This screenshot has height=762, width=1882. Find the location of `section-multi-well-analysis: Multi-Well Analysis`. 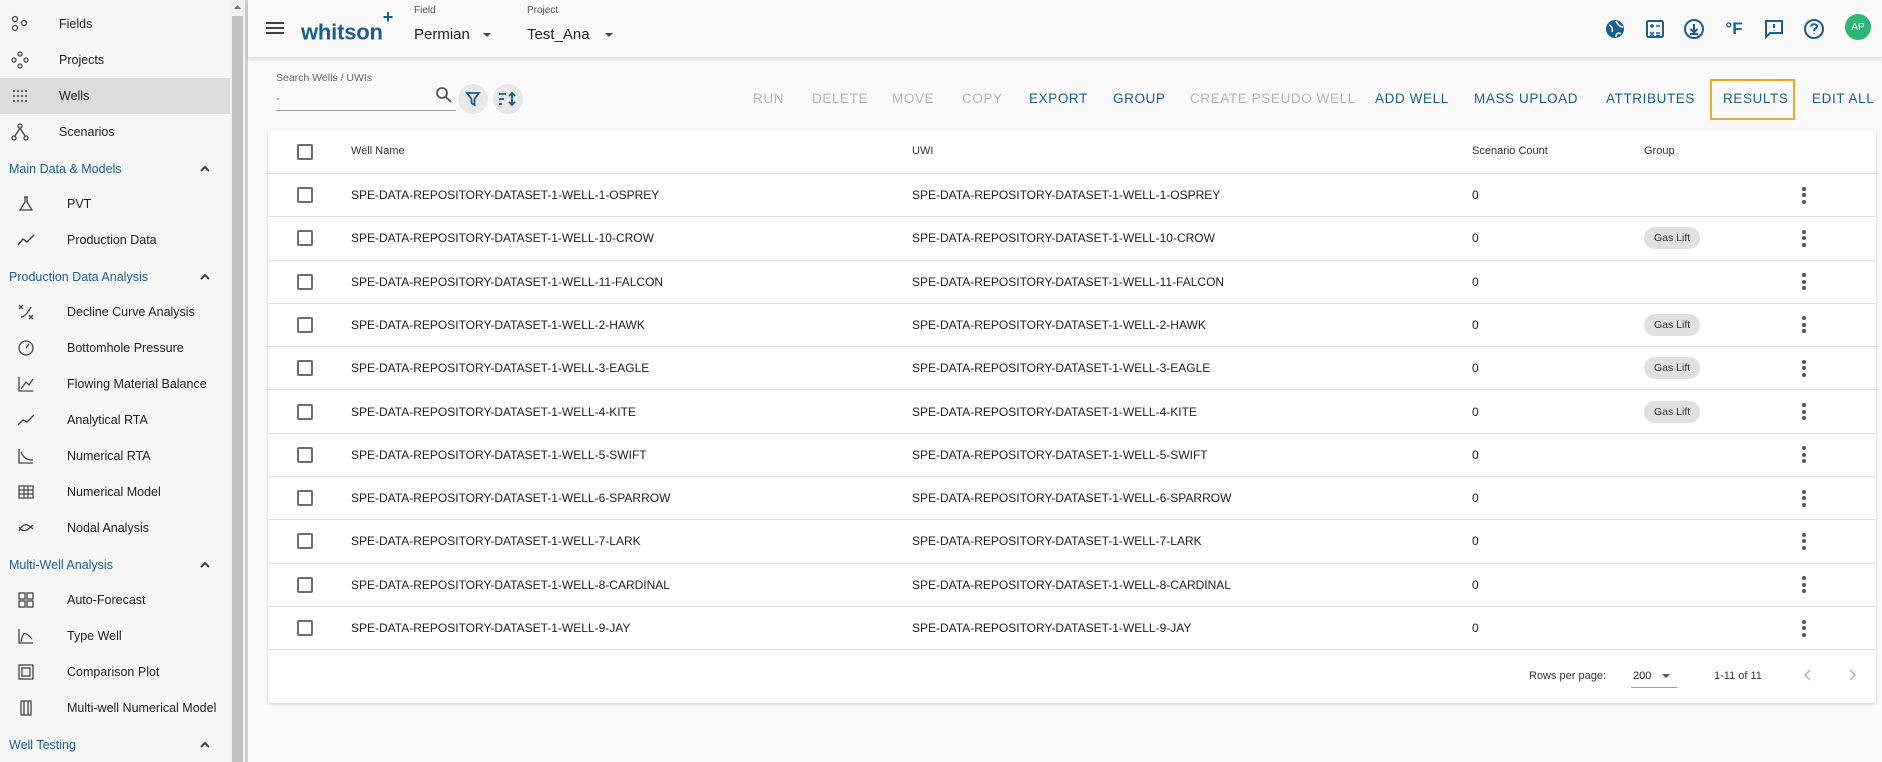

section-multi-well-analysis: Multi-Well Analysis is located at coordinates (115, 565).